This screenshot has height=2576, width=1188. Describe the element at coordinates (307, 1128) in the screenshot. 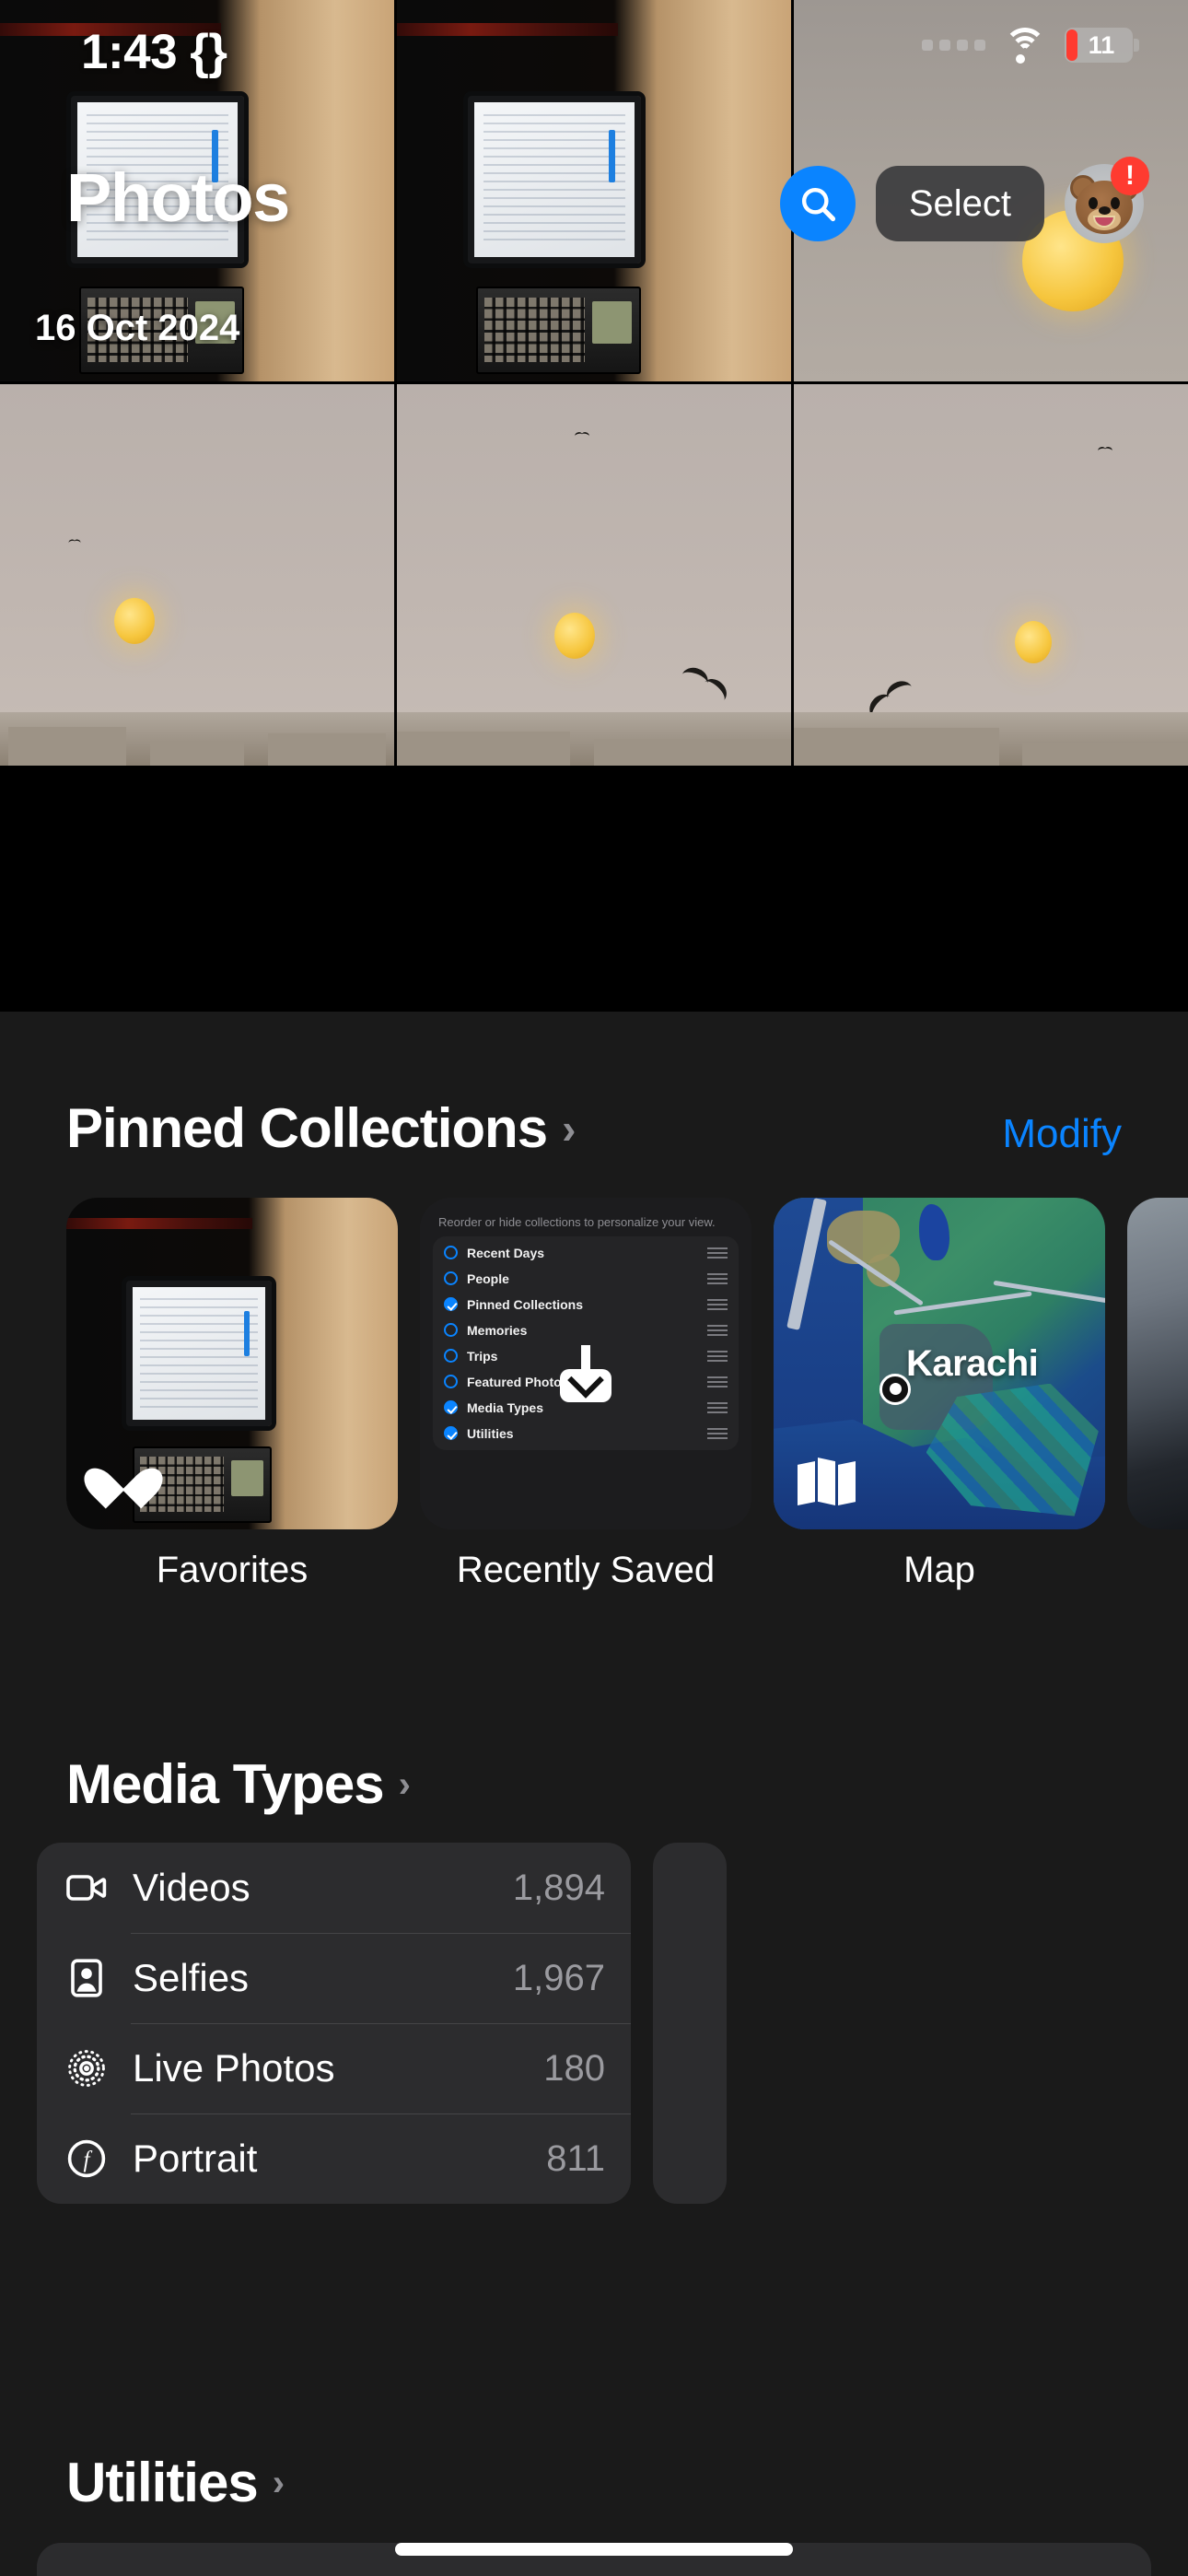

I see `pinned-collections-title: Pinned Collections` at that location.